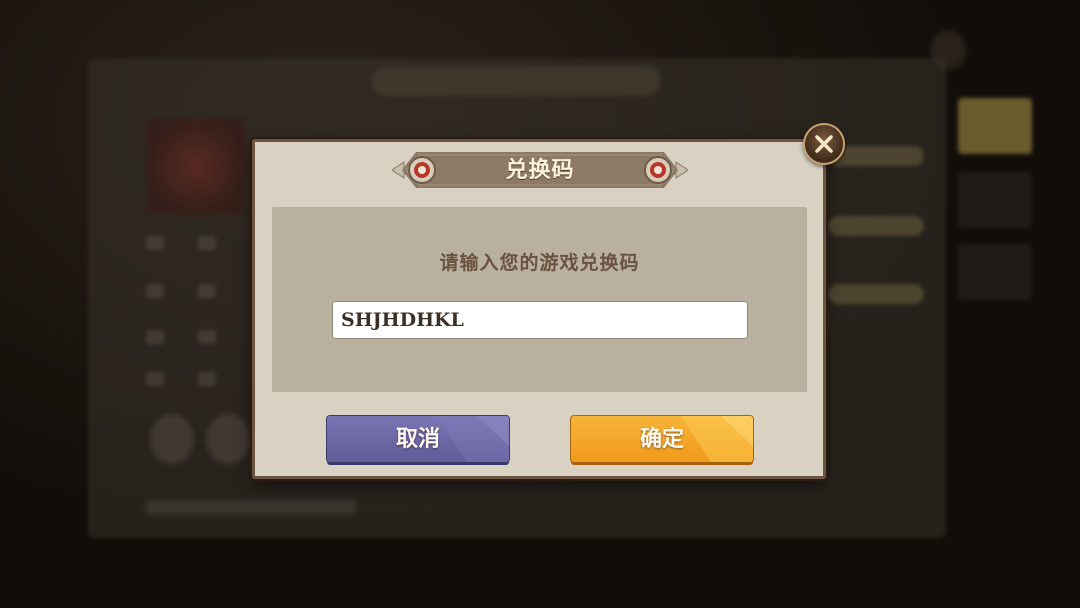 The height and width of the screenshot is (608, 1080). Describe the element at coordinates (539, 263) in the screenshot. I see `input-prompt: 请输入您的游戏兑换码` at that location.